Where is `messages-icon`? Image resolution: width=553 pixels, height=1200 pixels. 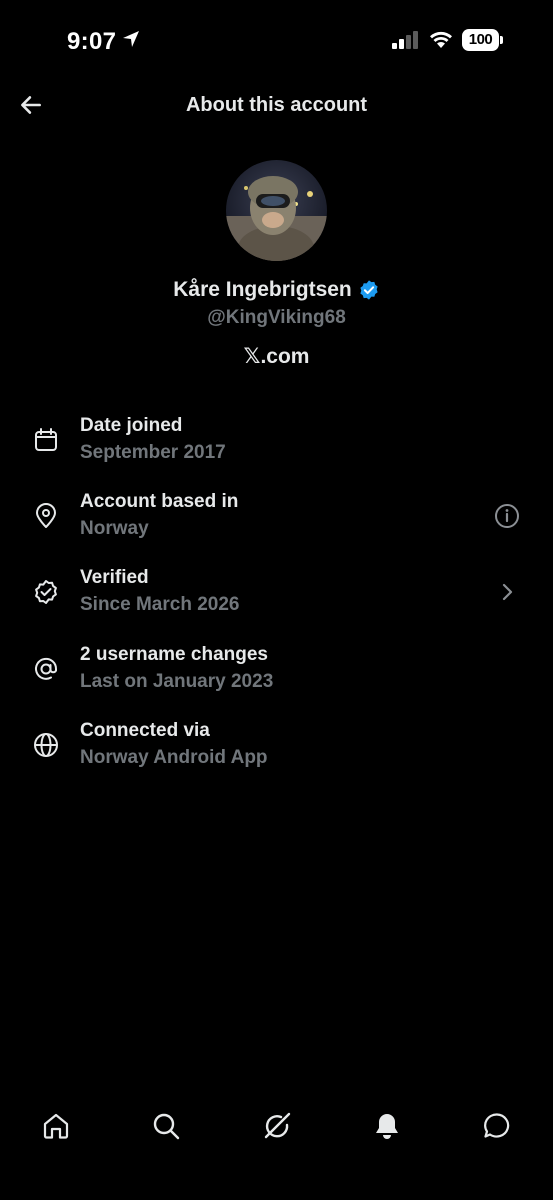
messages-icon is located at coordinates (497, 1125).